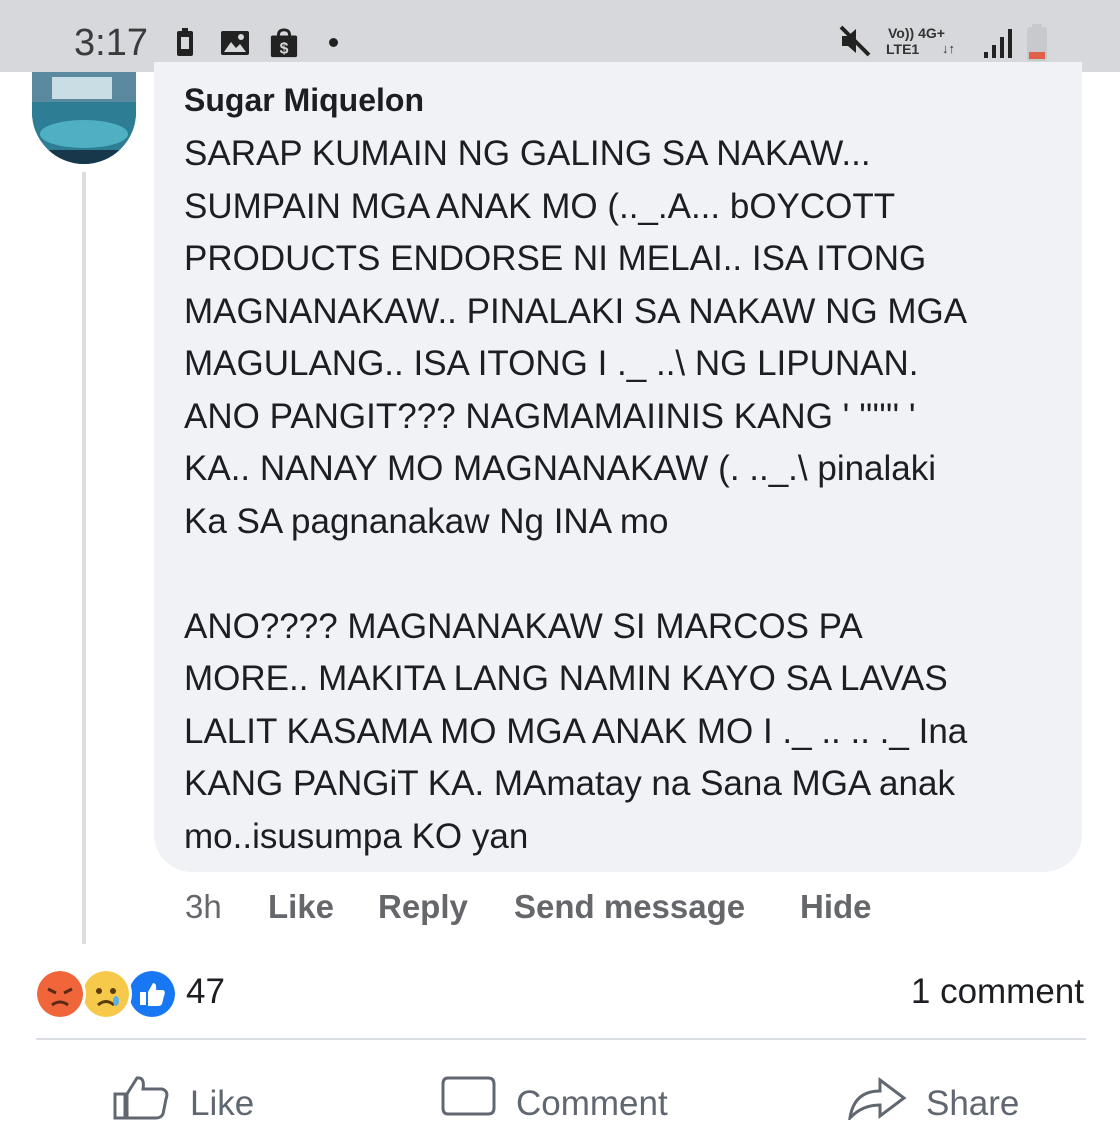  Describe the element at coordinates (998, 43) in the screenshot. I see `signal-icon` at that location.